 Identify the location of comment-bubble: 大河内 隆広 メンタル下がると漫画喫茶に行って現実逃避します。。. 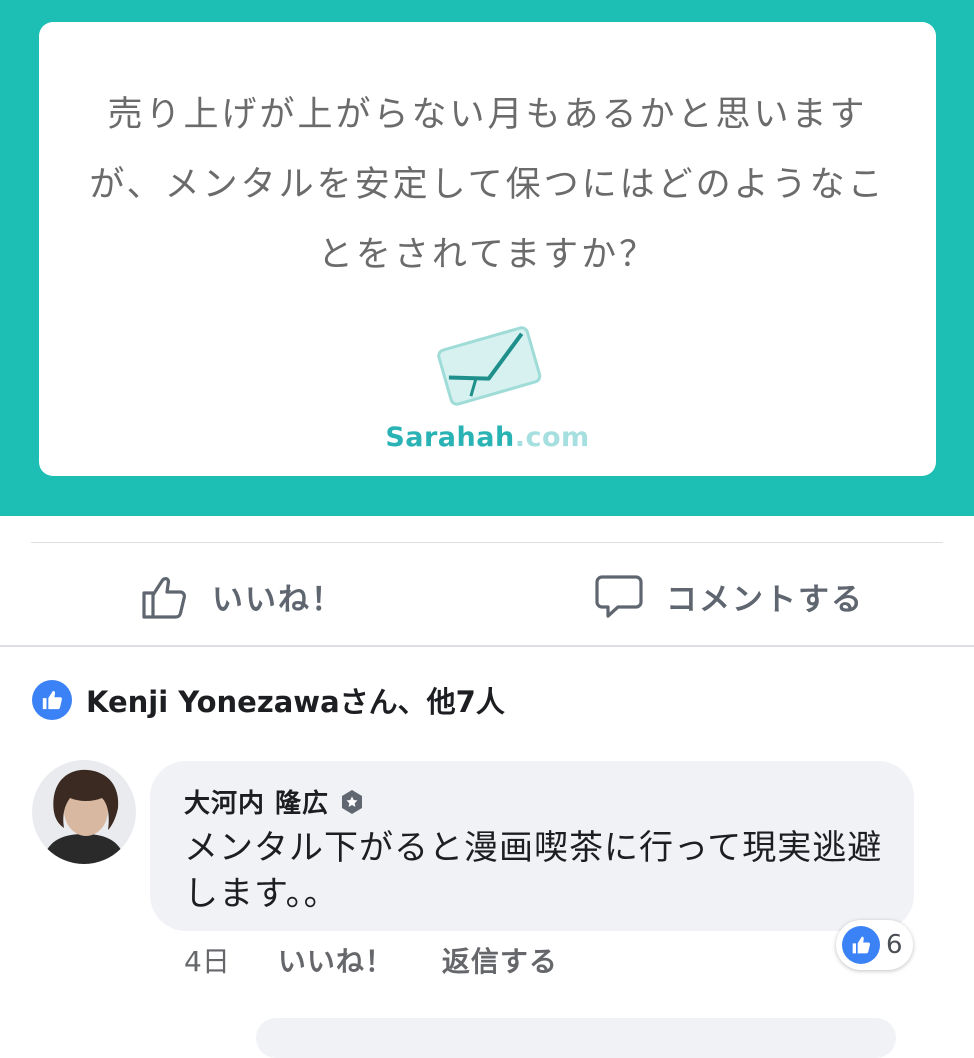
(532, 846).